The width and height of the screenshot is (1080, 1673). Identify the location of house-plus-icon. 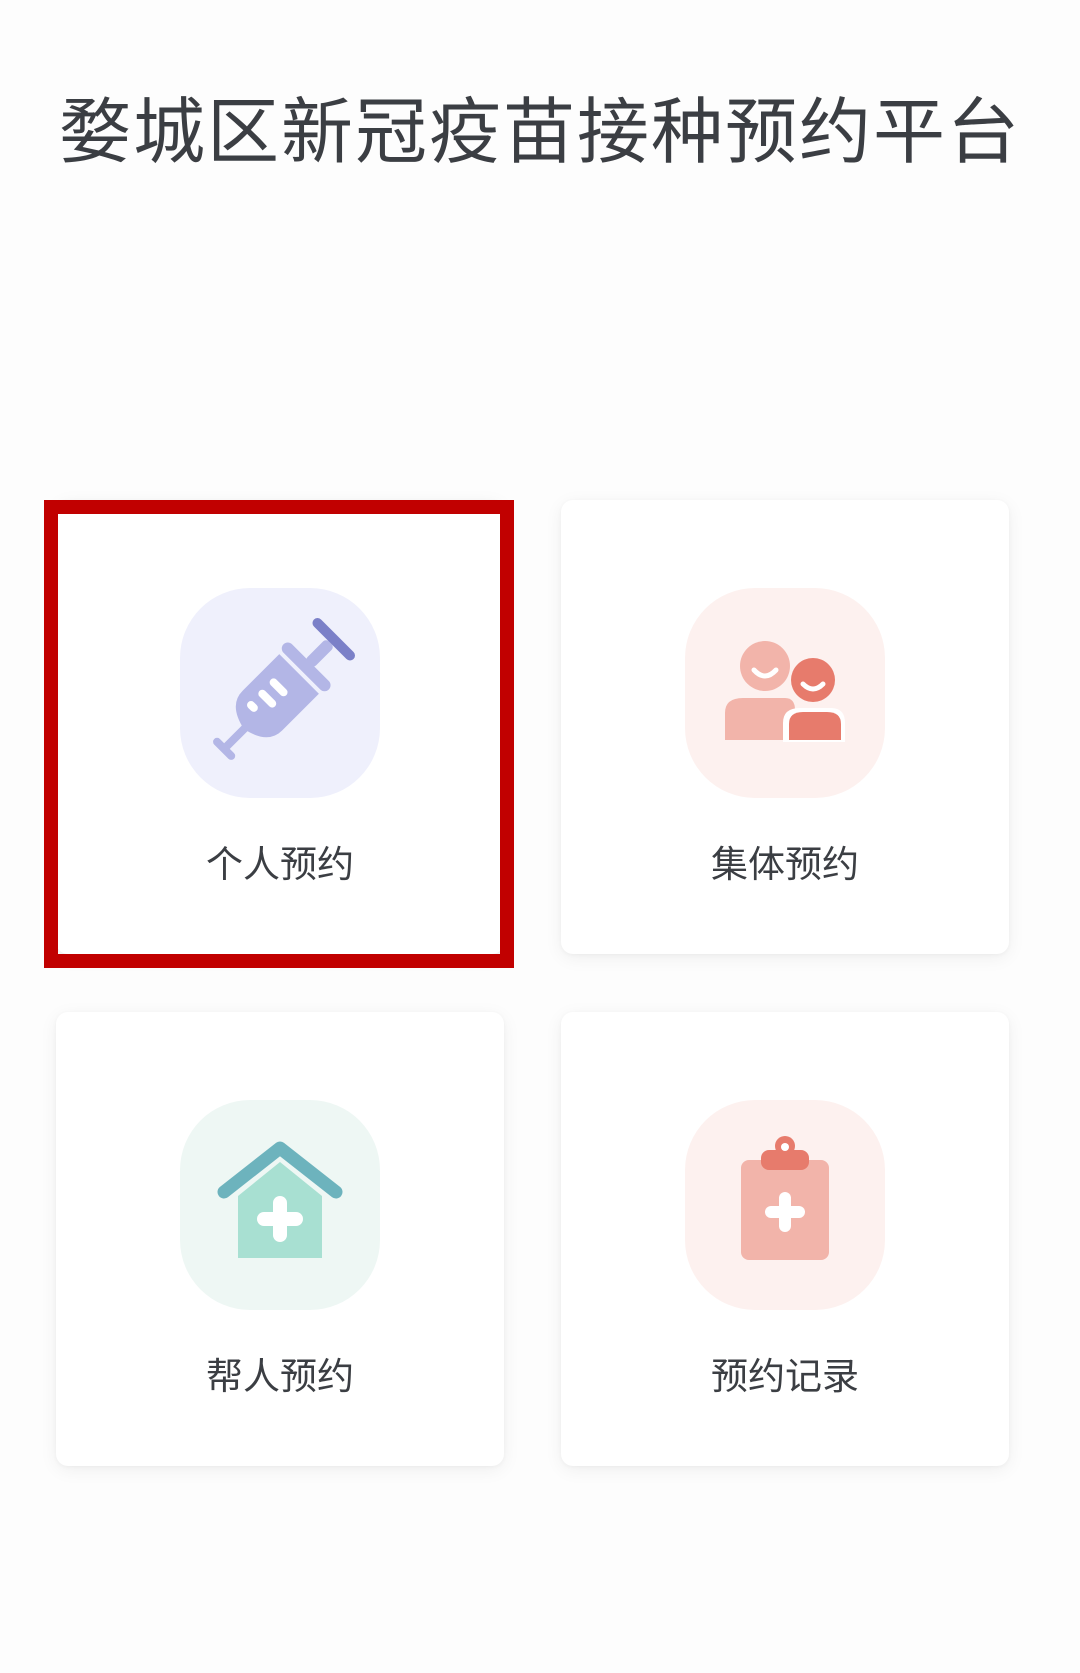
(280, 1199).